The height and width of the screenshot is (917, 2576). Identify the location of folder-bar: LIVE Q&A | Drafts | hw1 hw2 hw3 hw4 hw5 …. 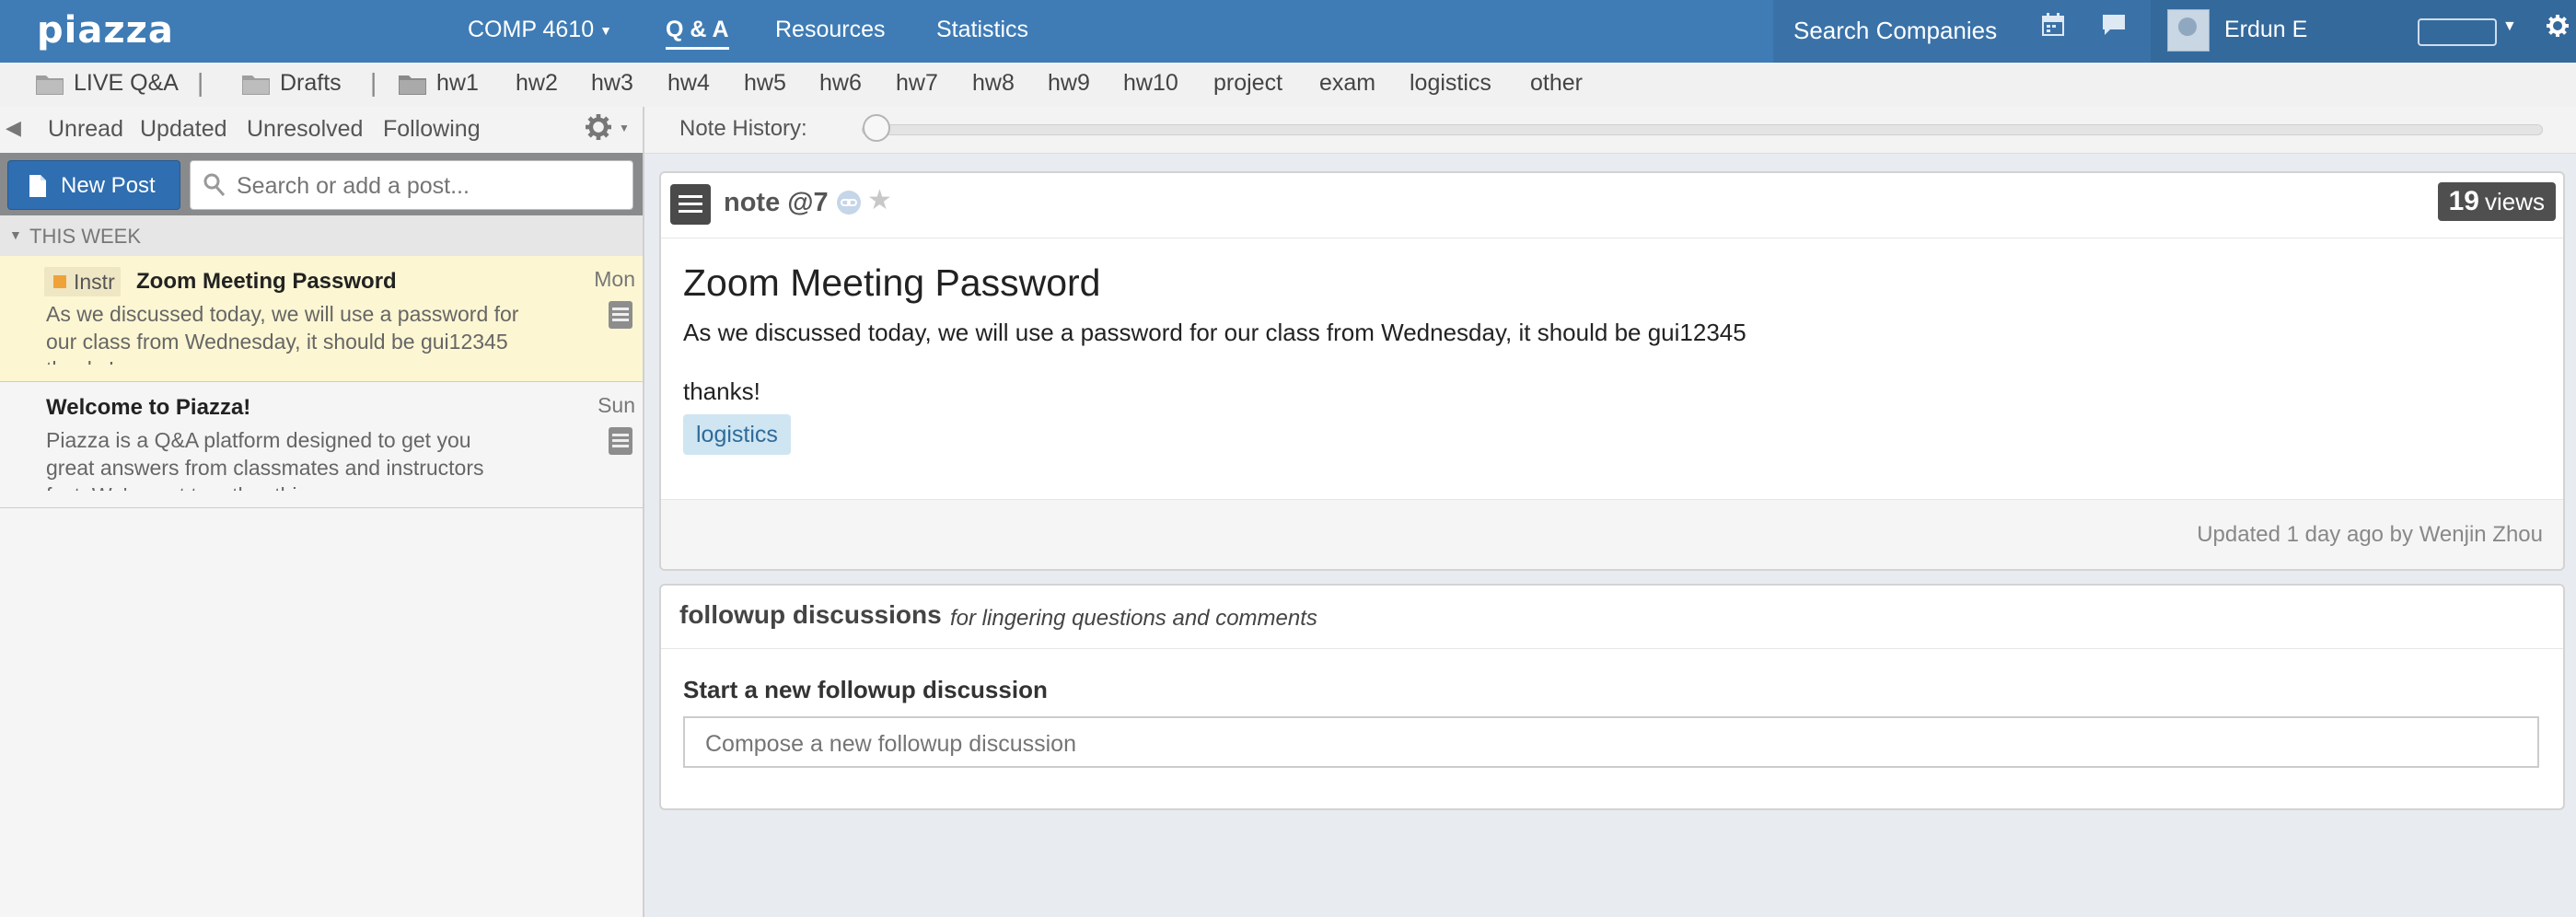
(1288, 85).